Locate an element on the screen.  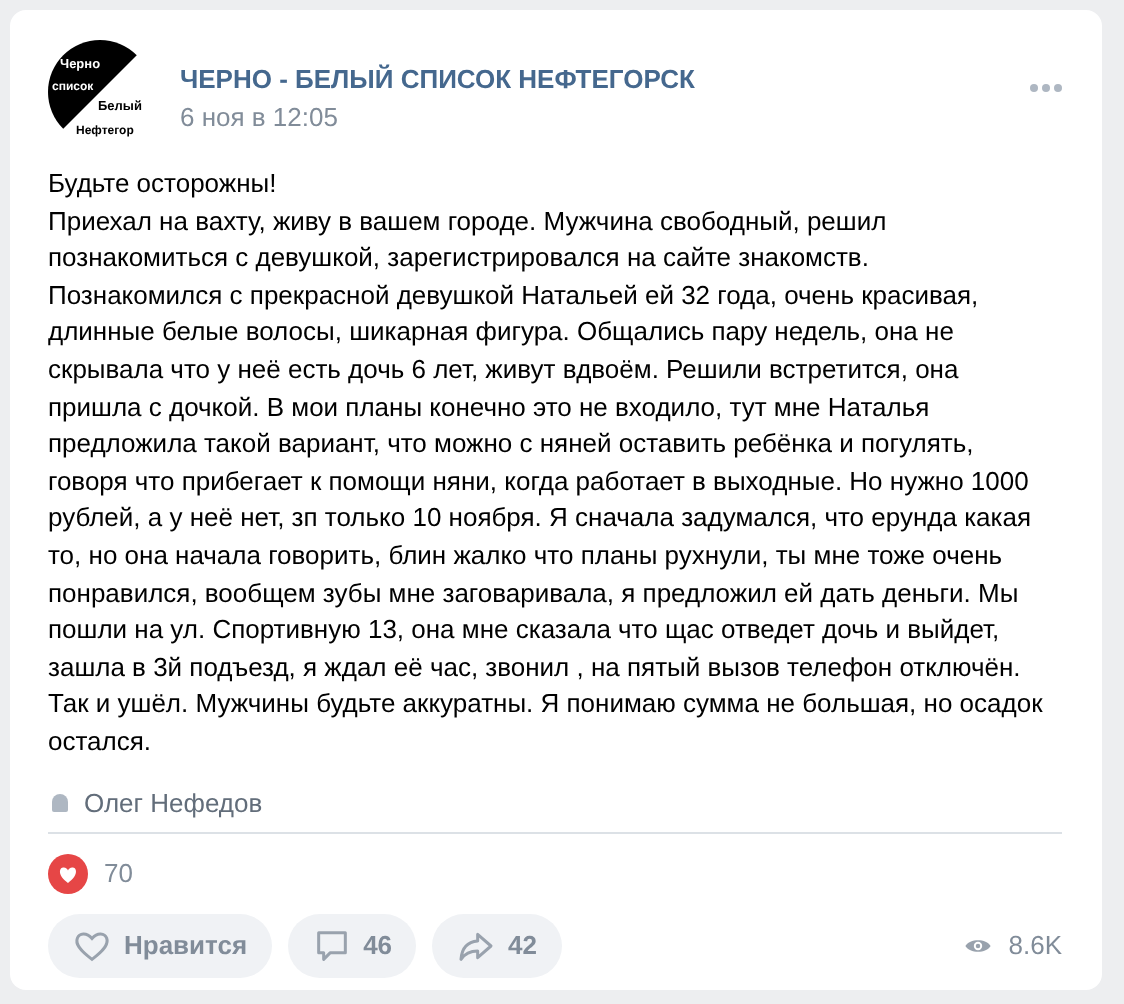
comment-button: 46 is located at coordinates (352, 945).